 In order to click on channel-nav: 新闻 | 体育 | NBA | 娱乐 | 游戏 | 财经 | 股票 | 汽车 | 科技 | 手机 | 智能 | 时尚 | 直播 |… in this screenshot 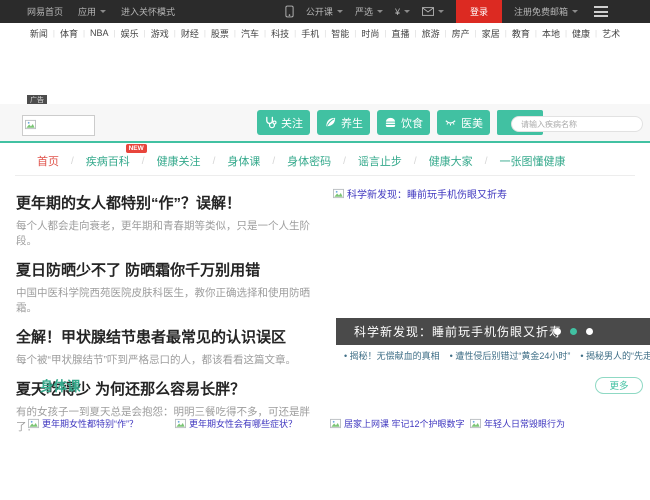, I will do `click(325, 33)`.